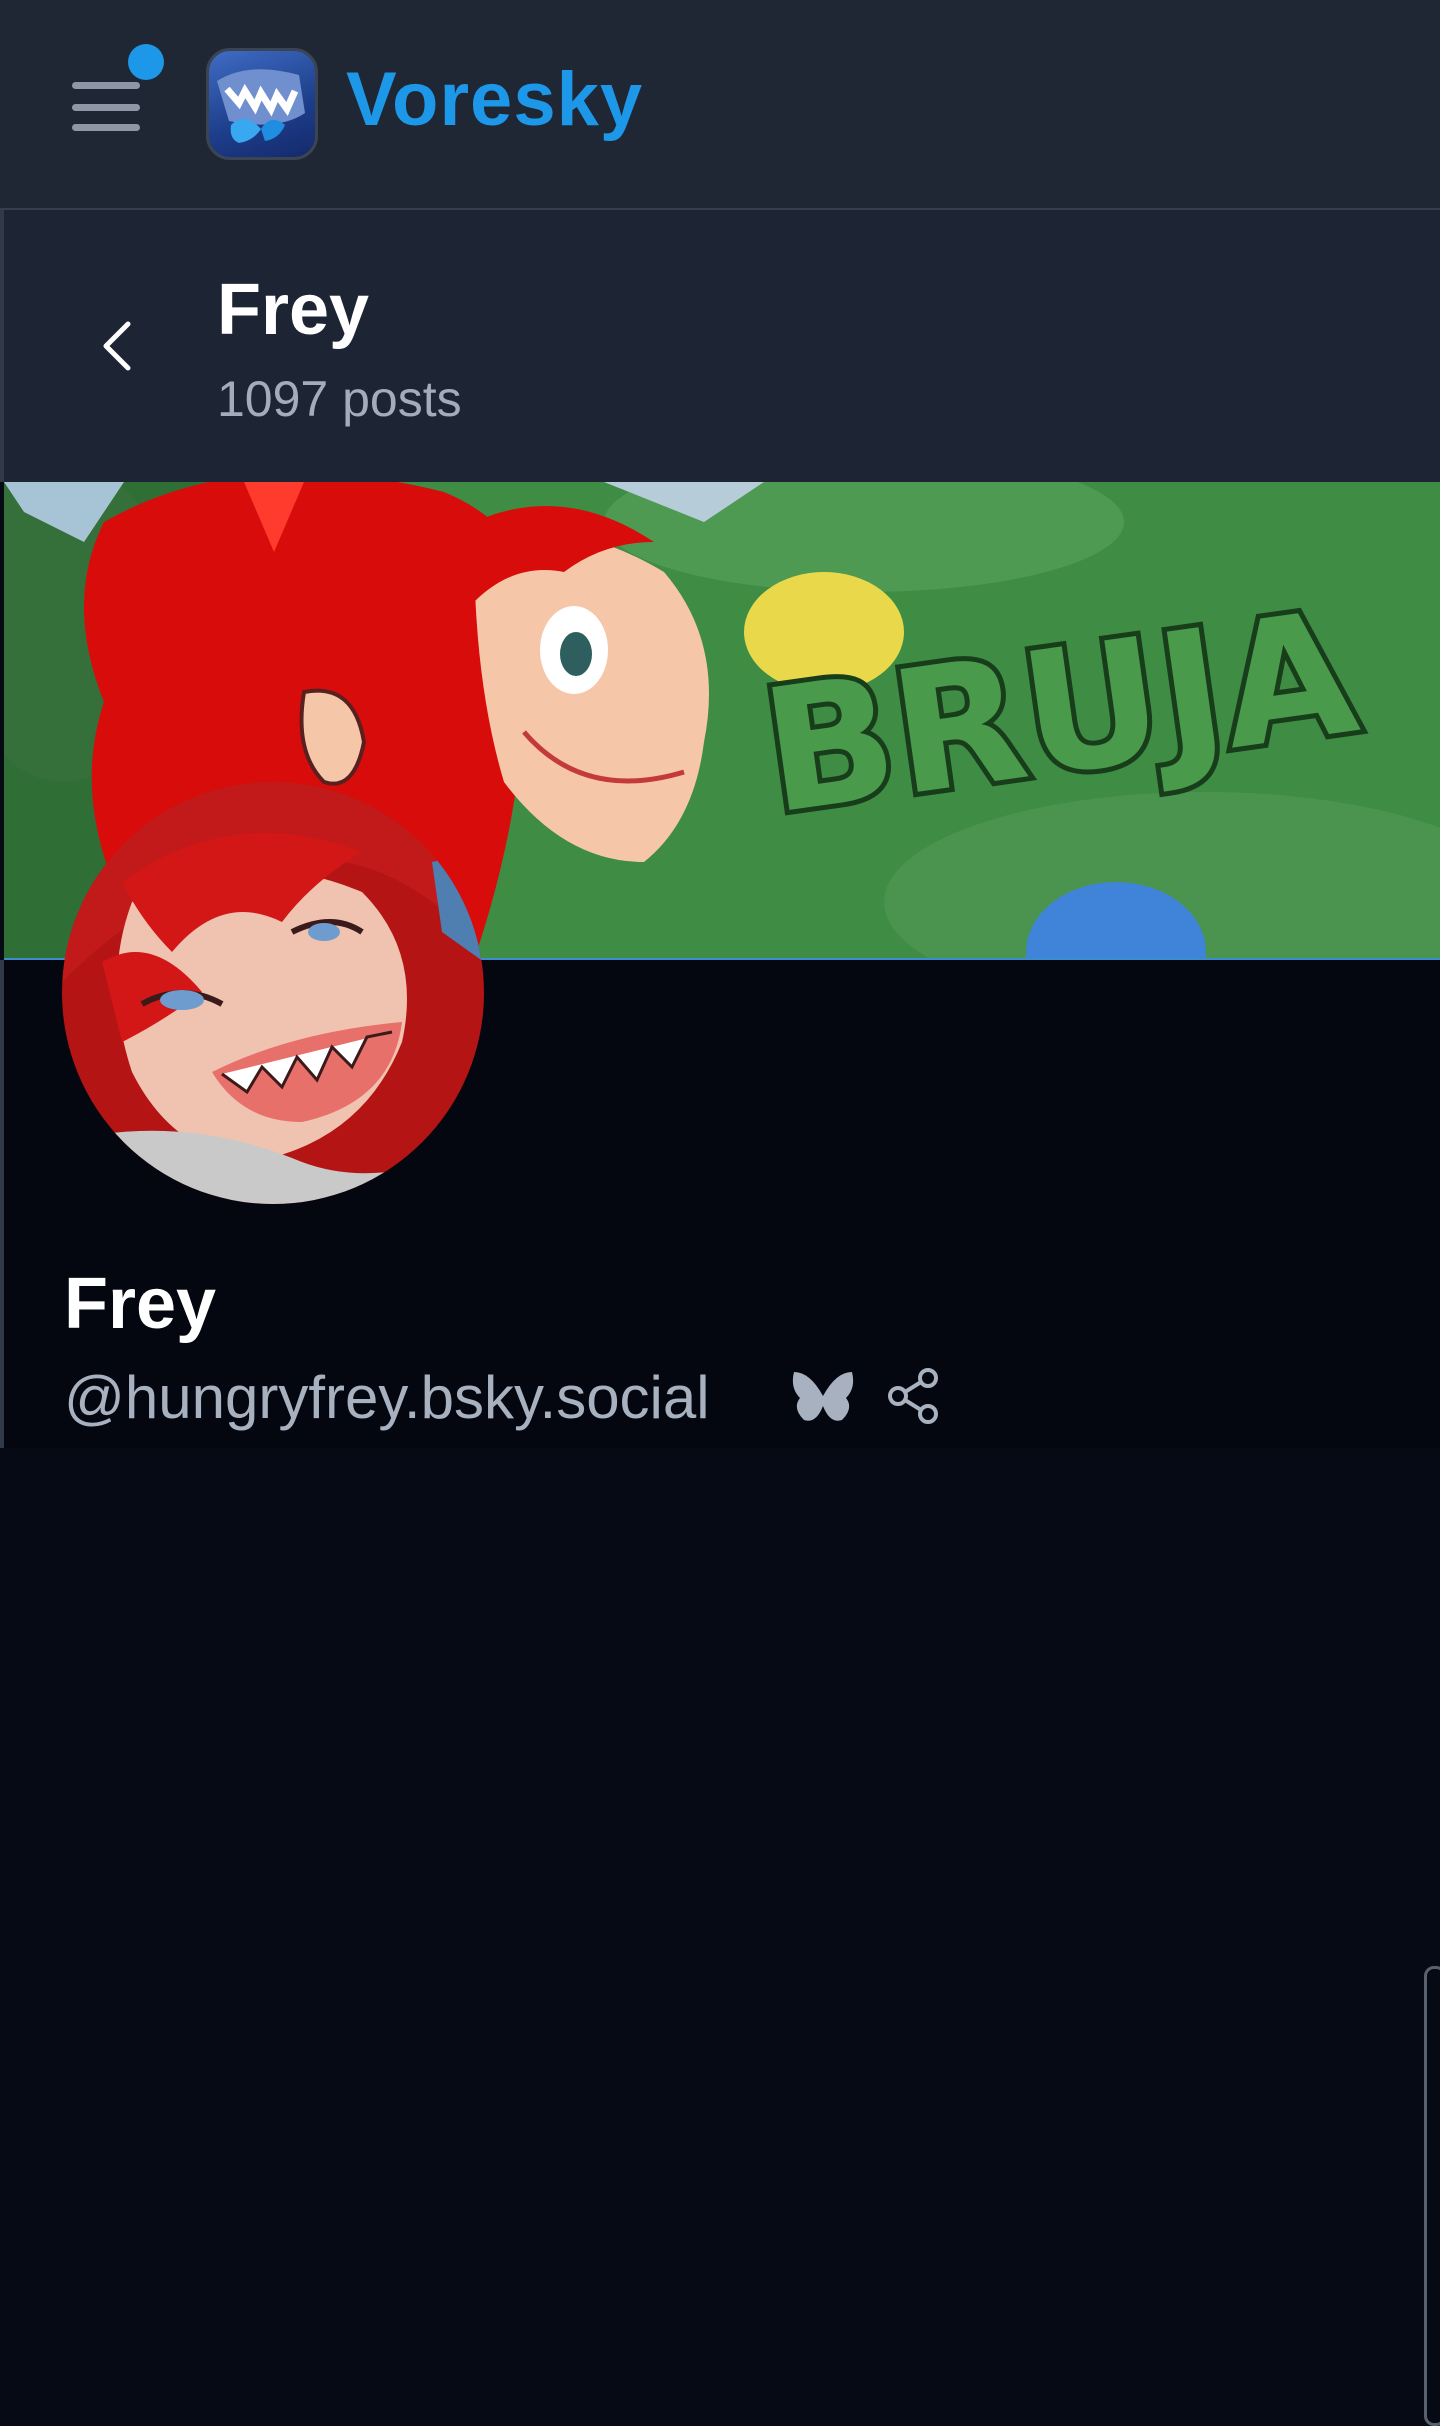  Describe the element at coordinates (146, 62) in the screenshot. I see `notification-dot` at that location.